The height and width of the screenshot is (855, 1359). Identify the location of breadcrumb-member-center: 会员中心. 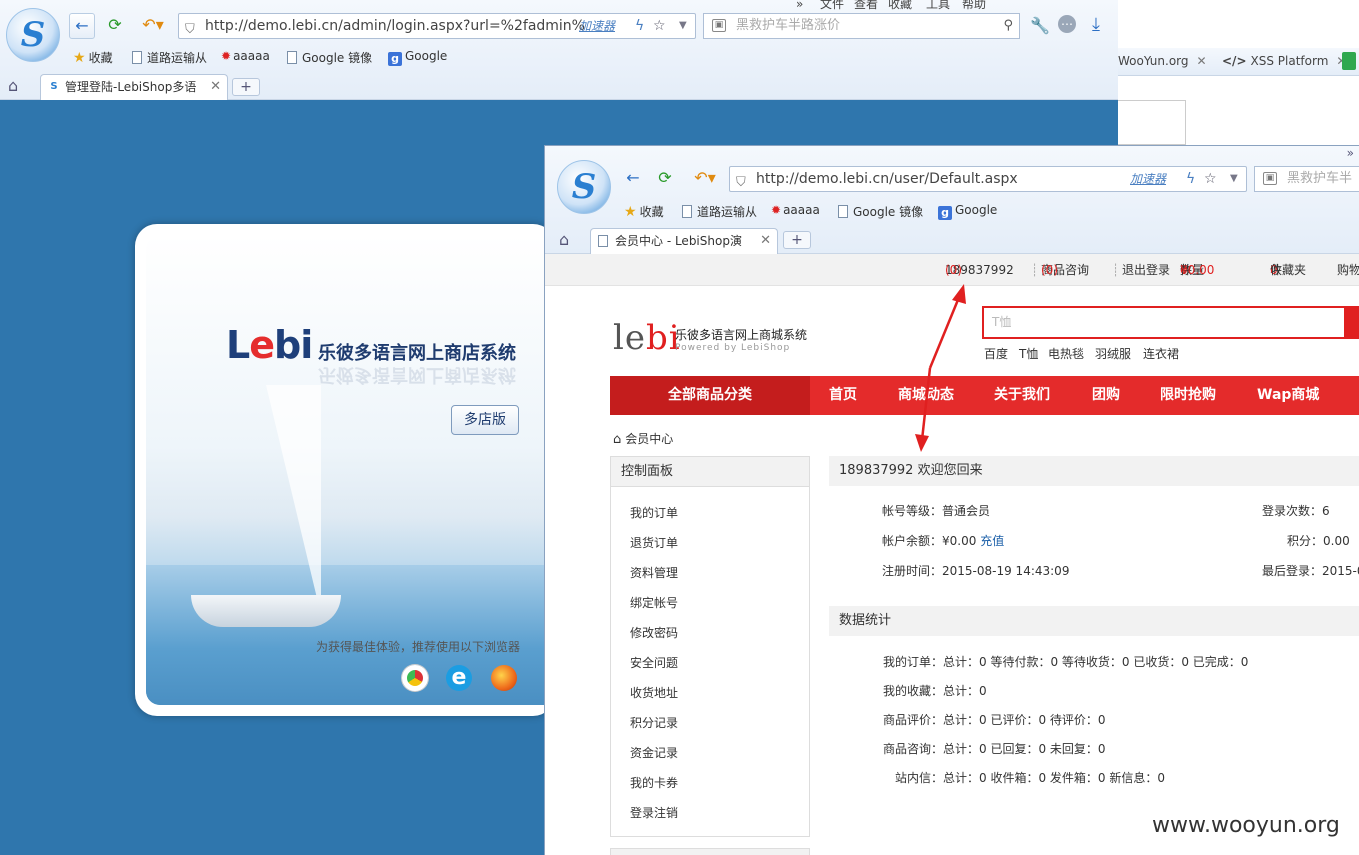
(649, 439).